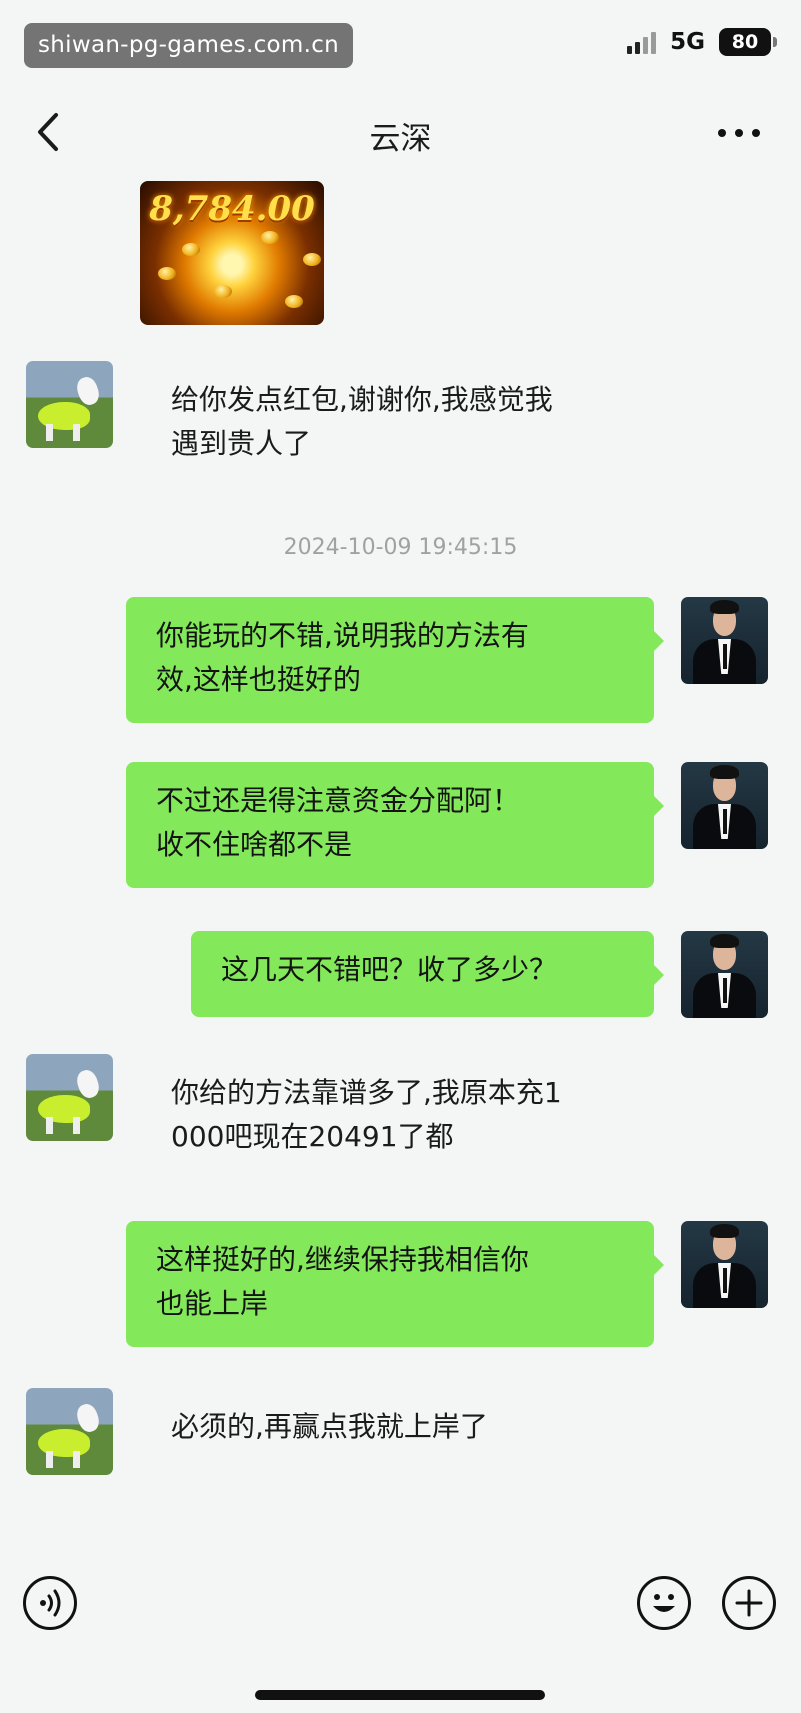 This screenshot has height=1713, width=801. I want to click on message-timestamp: 2024-10-09 19:45:15, so click(400, 547).